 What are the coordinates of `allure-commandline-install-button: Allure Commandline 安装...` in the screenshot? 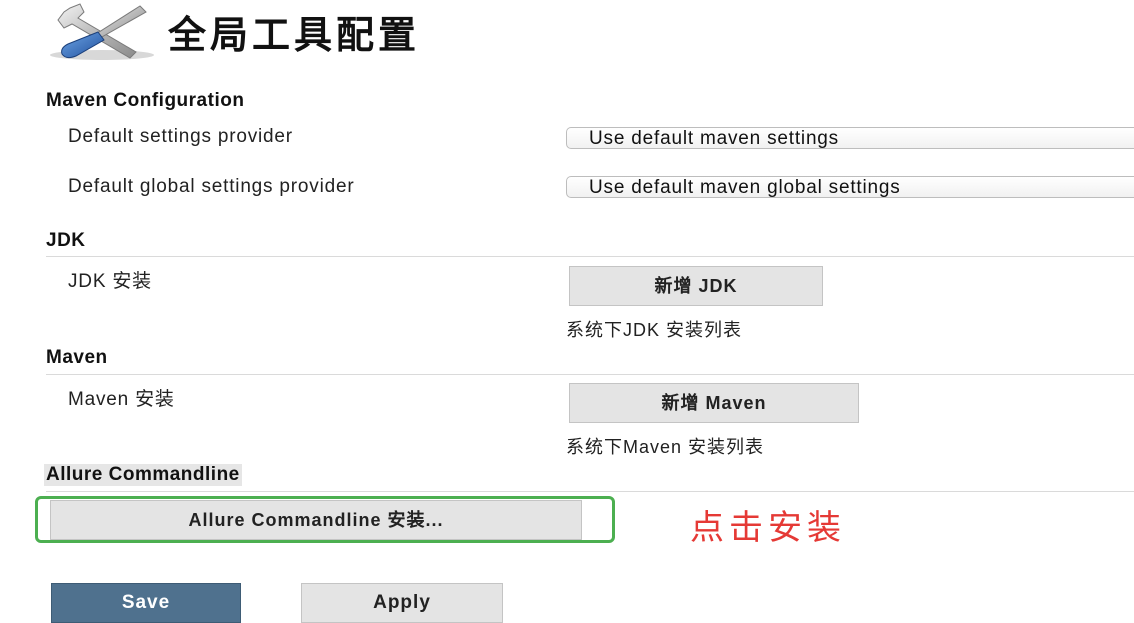 It's located at (316, 520).